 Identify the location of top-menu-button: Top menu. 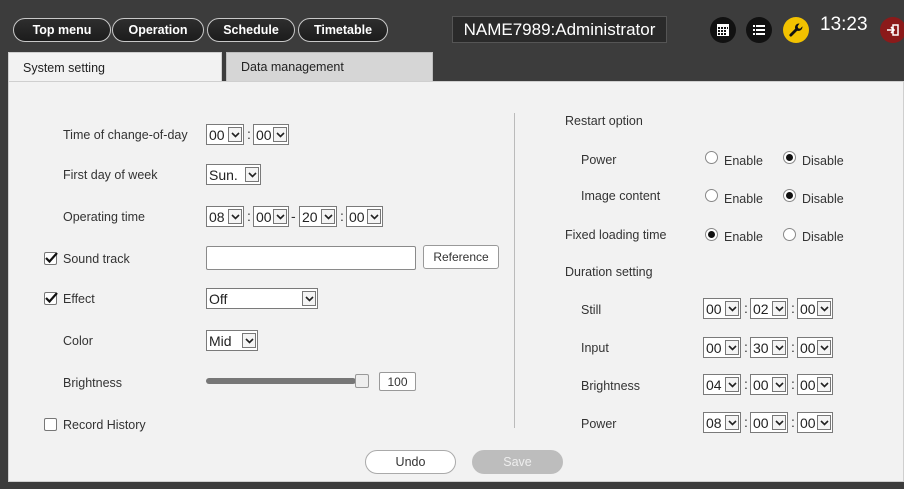
(62, 30).